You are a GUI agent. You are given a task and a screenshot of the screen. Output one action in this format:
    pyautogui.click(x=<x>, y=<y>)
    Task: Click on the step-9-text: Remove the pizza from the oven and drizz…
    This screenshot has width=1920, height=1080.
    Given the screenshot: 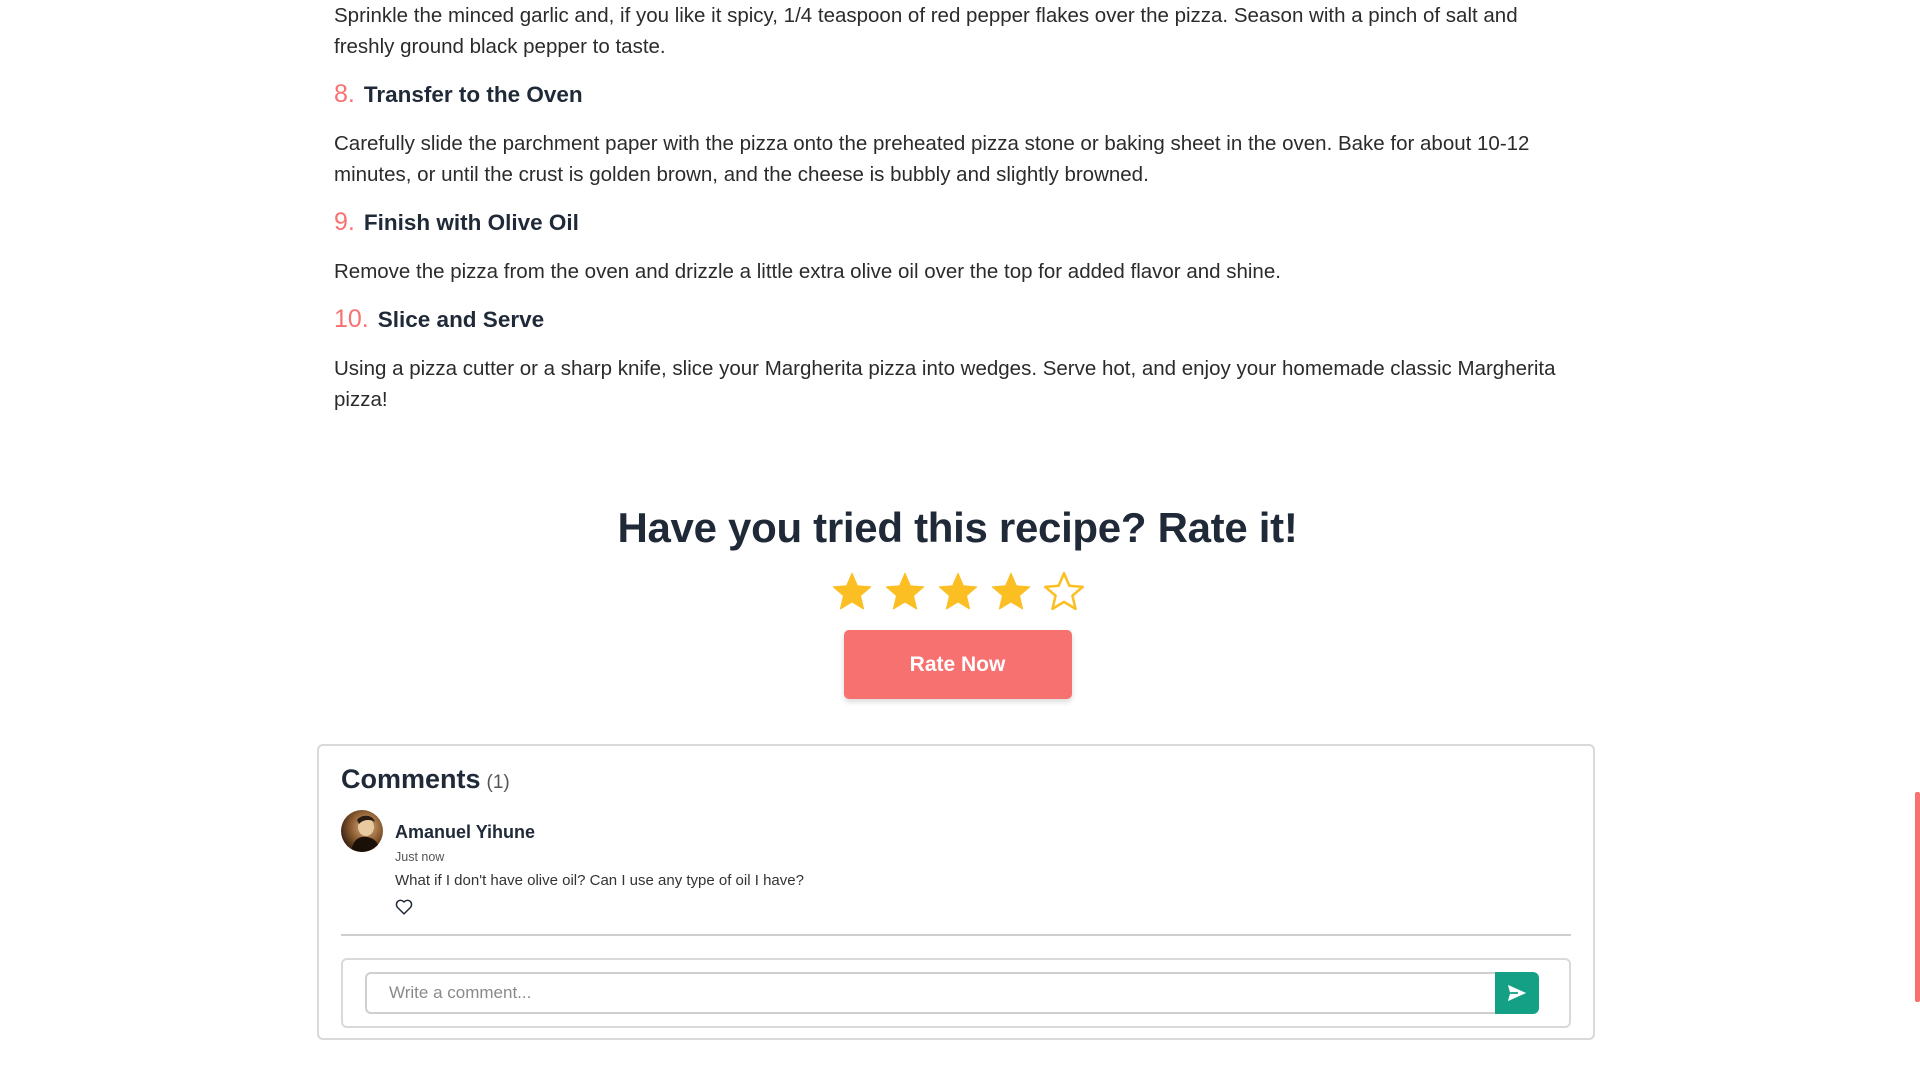 What is the action you would take?
    pyautogui.click(x=807, y=271)
    